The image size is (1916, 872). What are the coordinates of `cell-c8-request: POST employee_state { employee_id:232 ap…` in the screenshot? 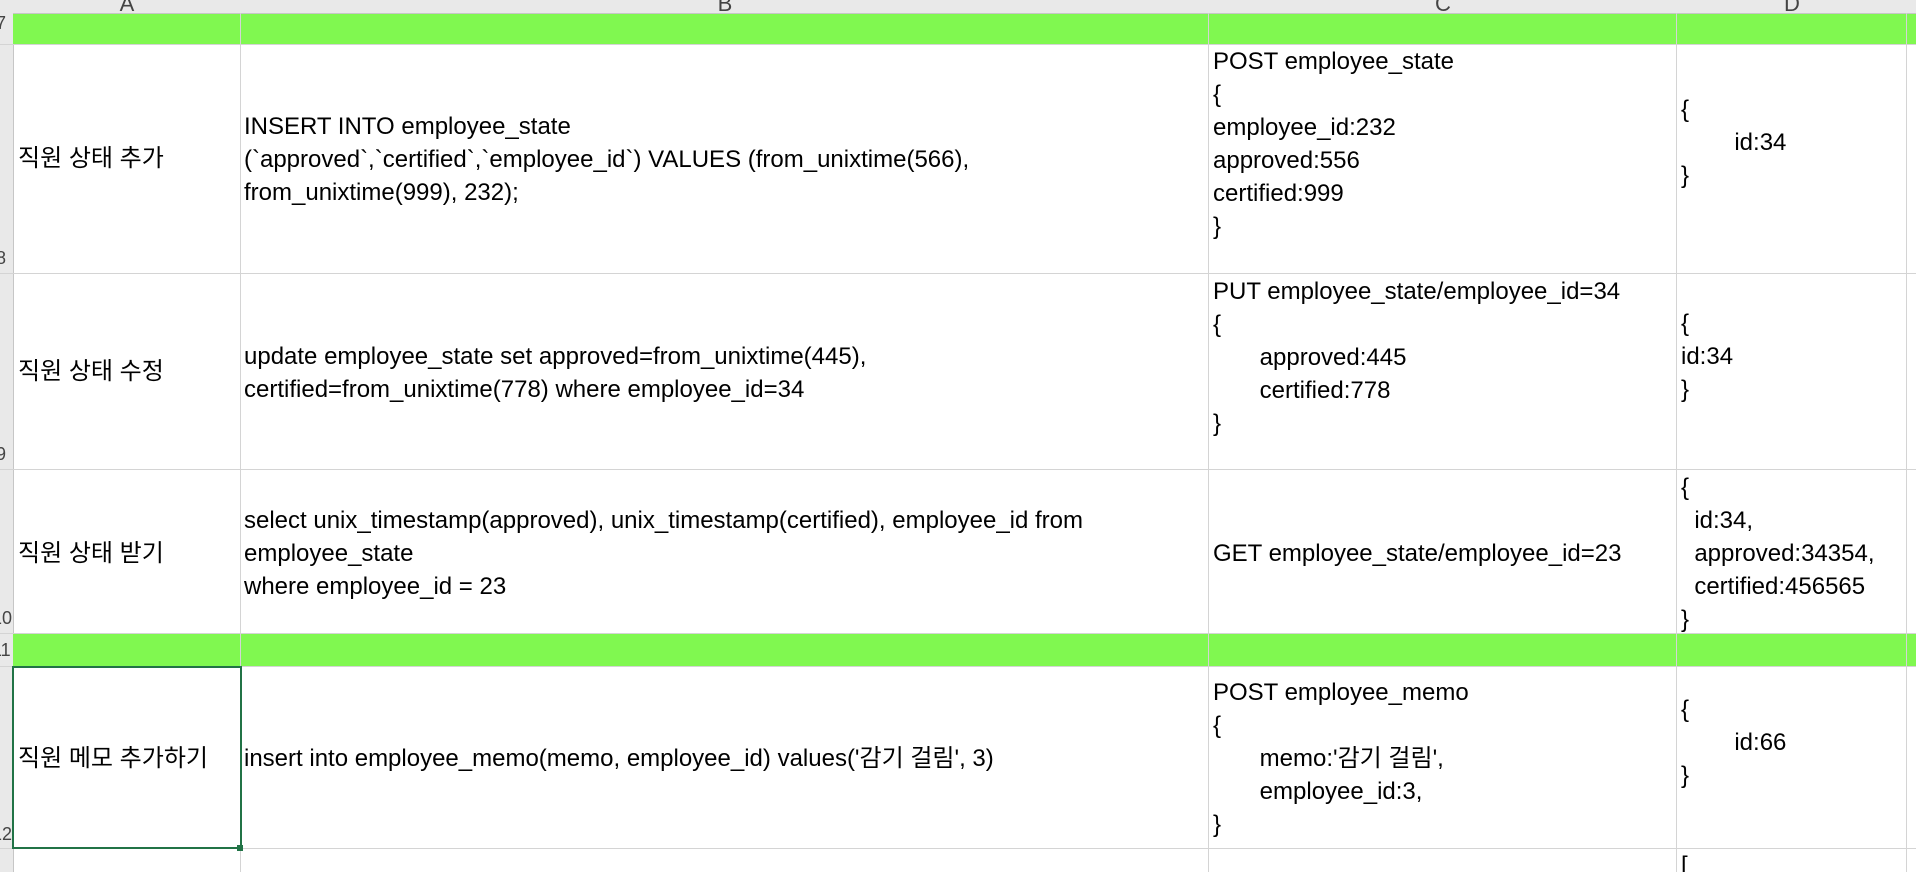 It's located at (1333, 144).